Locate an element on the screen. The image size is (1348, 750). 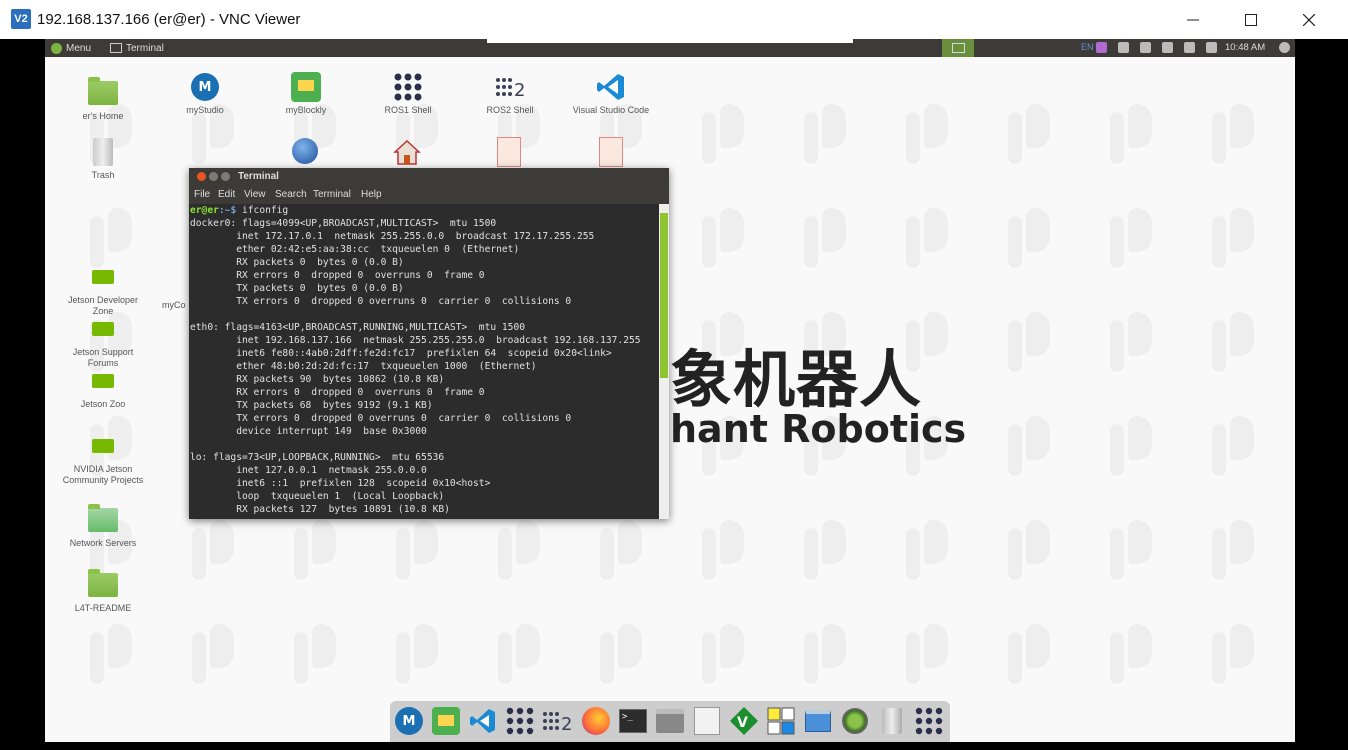
clipboard-icon is located at coordinates (1145, 47).